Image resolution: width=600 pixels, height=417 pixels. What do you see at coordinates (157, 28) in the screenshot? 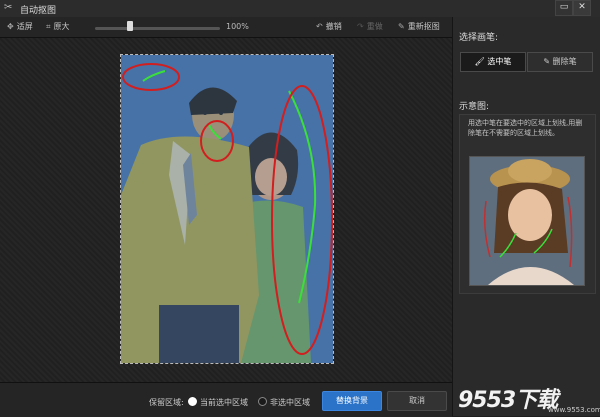
I see `zoom-slider-track` at bounding box center [157, 28].